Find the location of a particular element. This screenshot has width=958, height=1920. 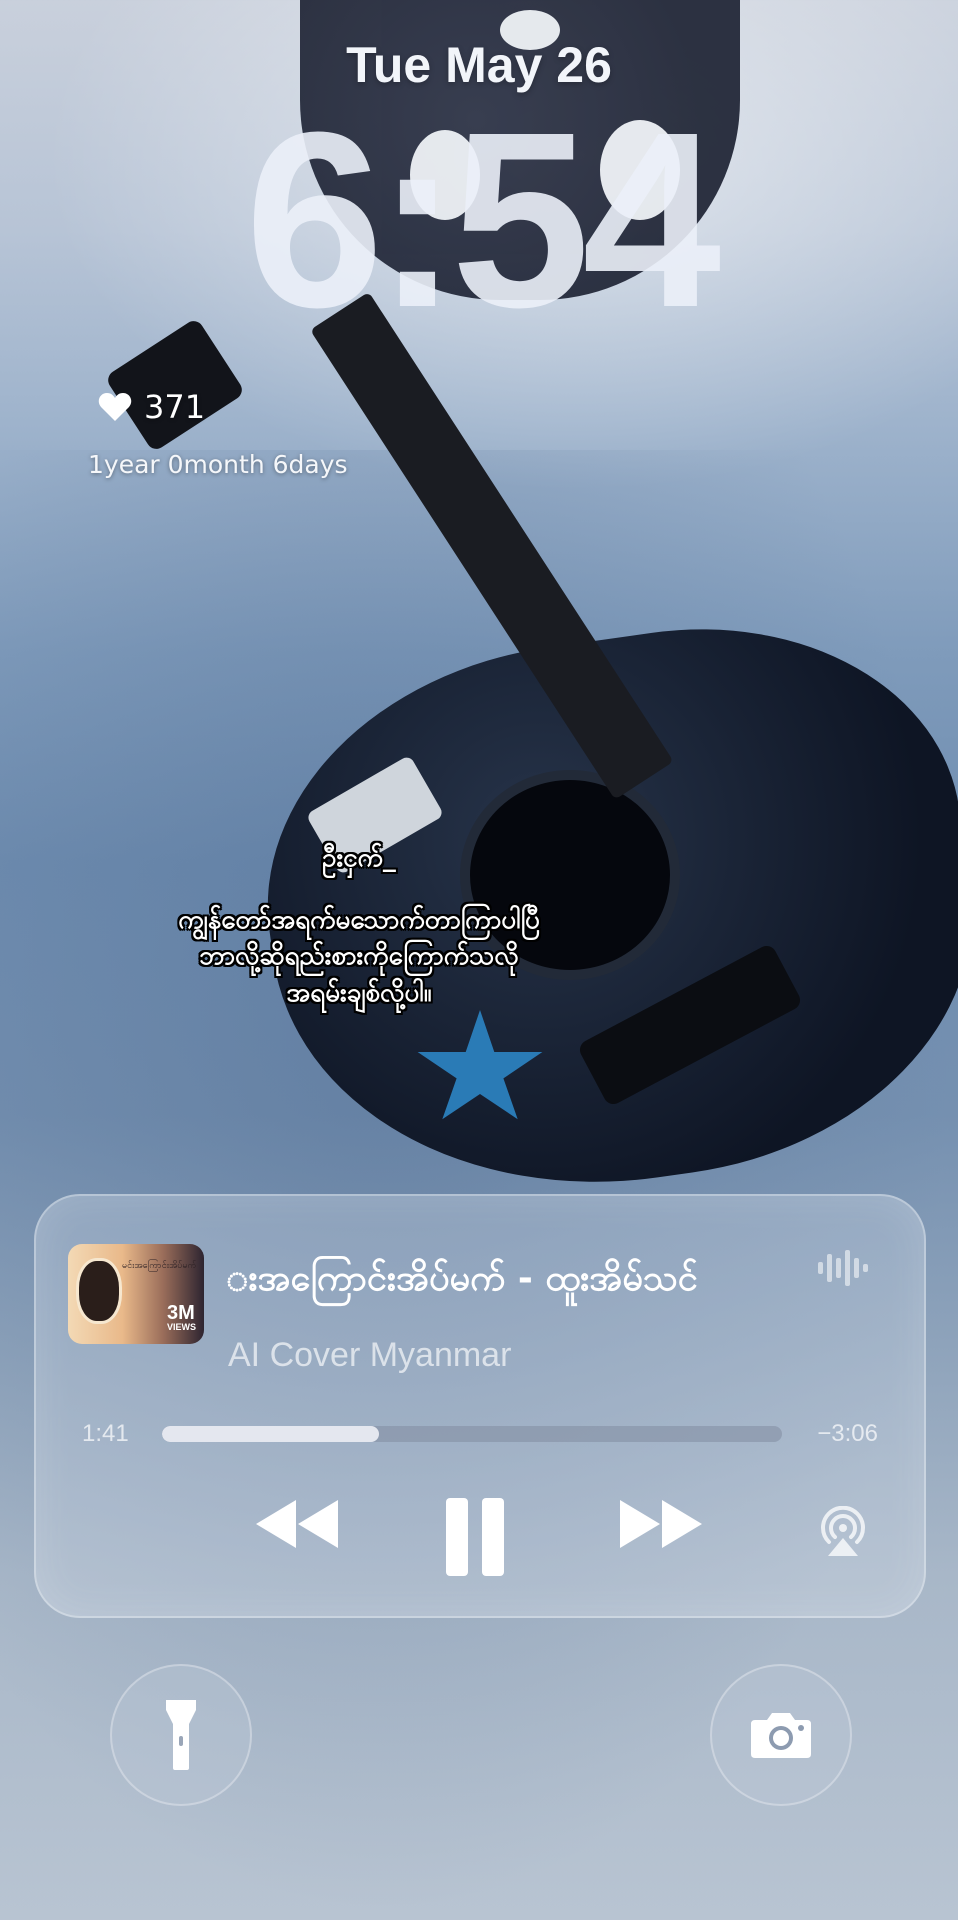

flashlight-icon is located at coordinates (181, 1735).